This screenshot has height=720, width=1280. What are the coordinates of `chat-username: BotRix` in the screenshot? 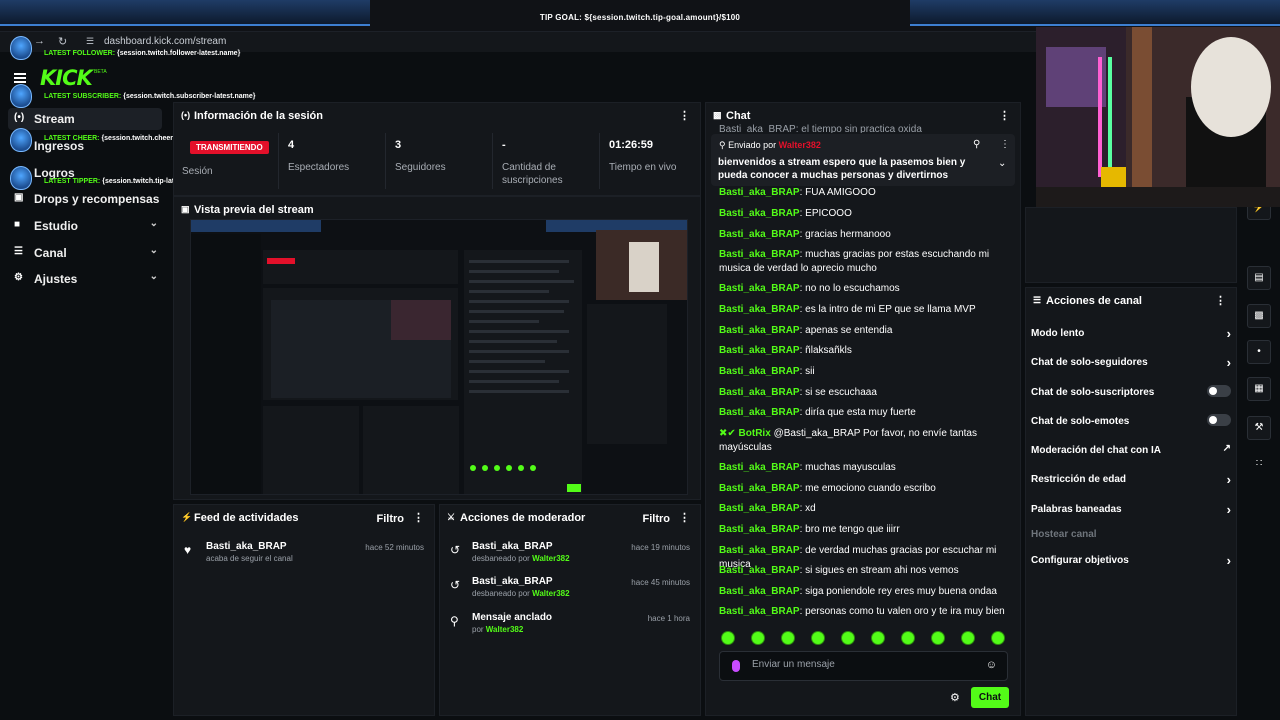 It's located at (755, 433).